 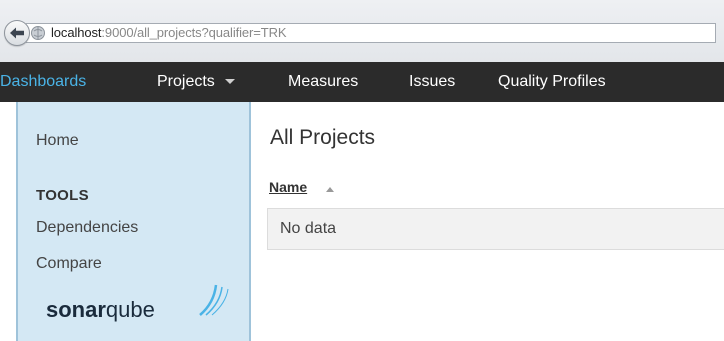 I want to click on sidebar-item-dependencies: Dependencies, so click(x=87, y=228).